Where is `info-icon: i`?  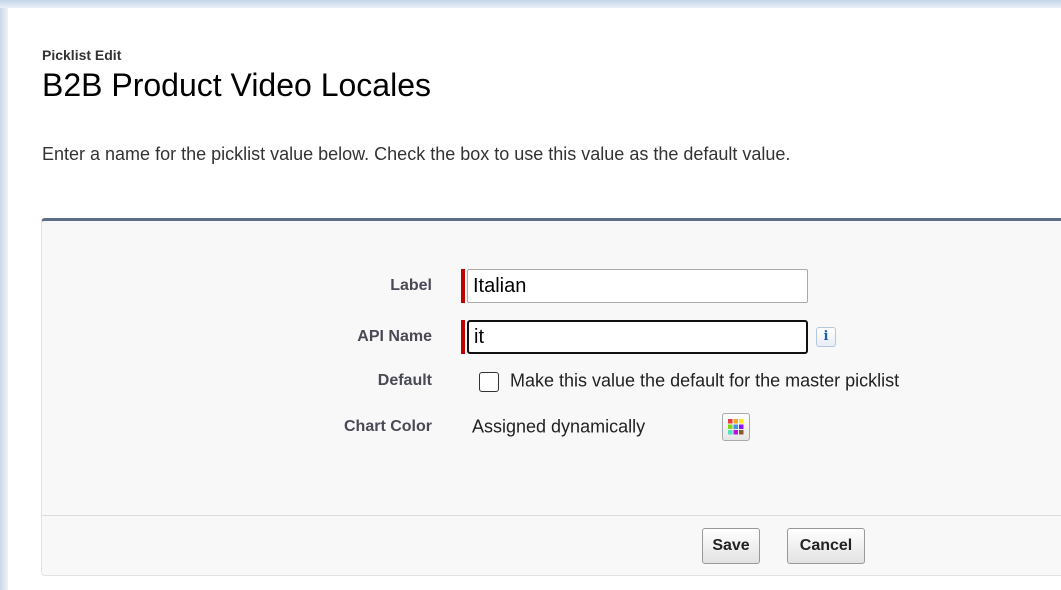
info-icon: i is located at coordinates (826, 337).